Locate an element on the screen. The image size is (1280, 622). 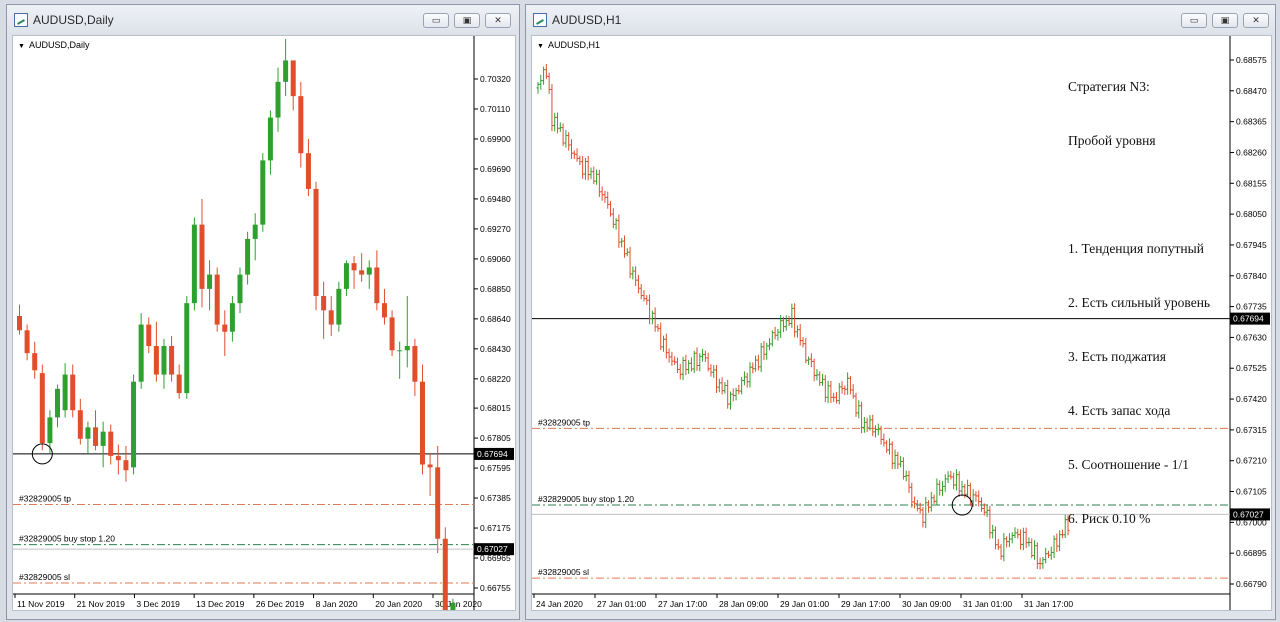
price-tick-label: 0.68050 is located at coordinates (1251, 214).